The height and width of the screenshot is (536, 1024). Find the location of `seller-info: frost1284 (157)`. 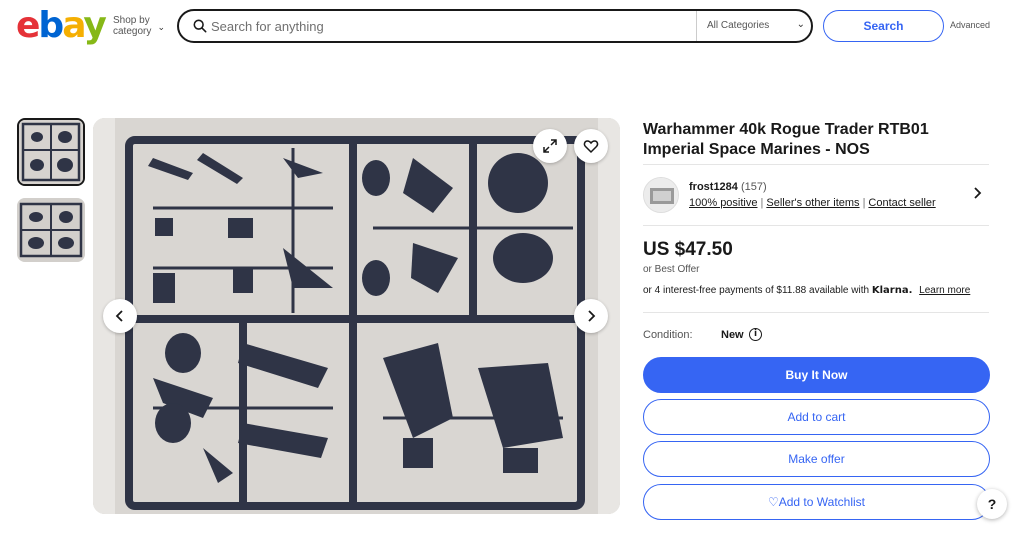

seller-info: frost1284 (157) is located at coordinates (728, 187).